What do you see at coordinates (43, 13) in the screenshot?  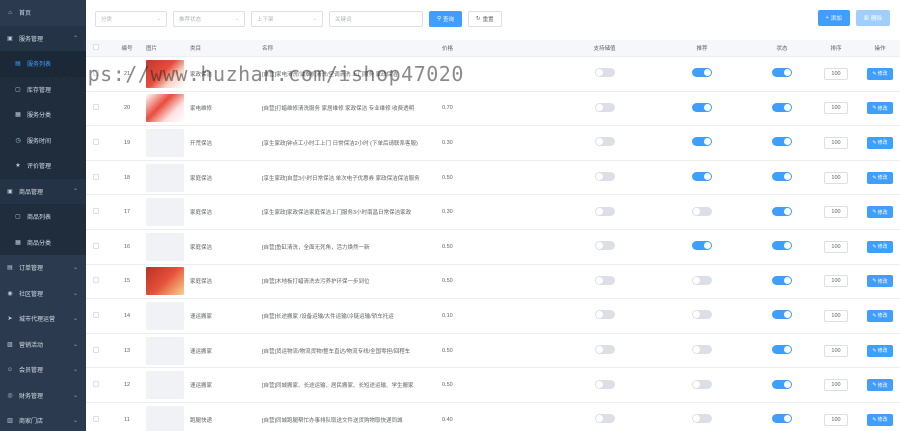 I see `sidebar-item-home: ⌂ 首页` at bounding box center [43, 13].